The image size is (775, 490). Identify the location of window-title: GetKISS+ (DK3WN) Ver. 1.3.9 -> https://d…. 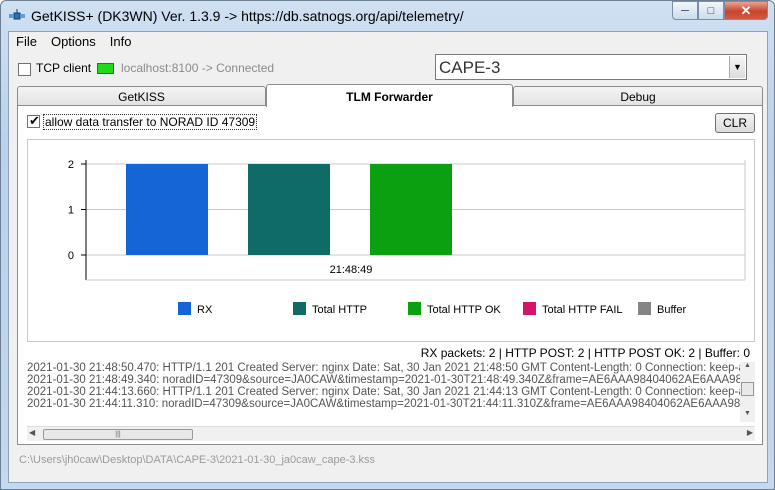
(247, 16).